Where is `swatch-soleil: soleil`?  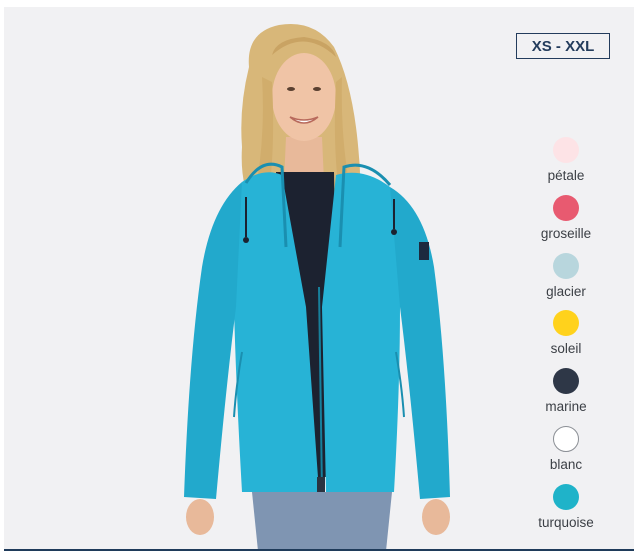
swatch-soleil: soleil is located at coordinates (566, 339).